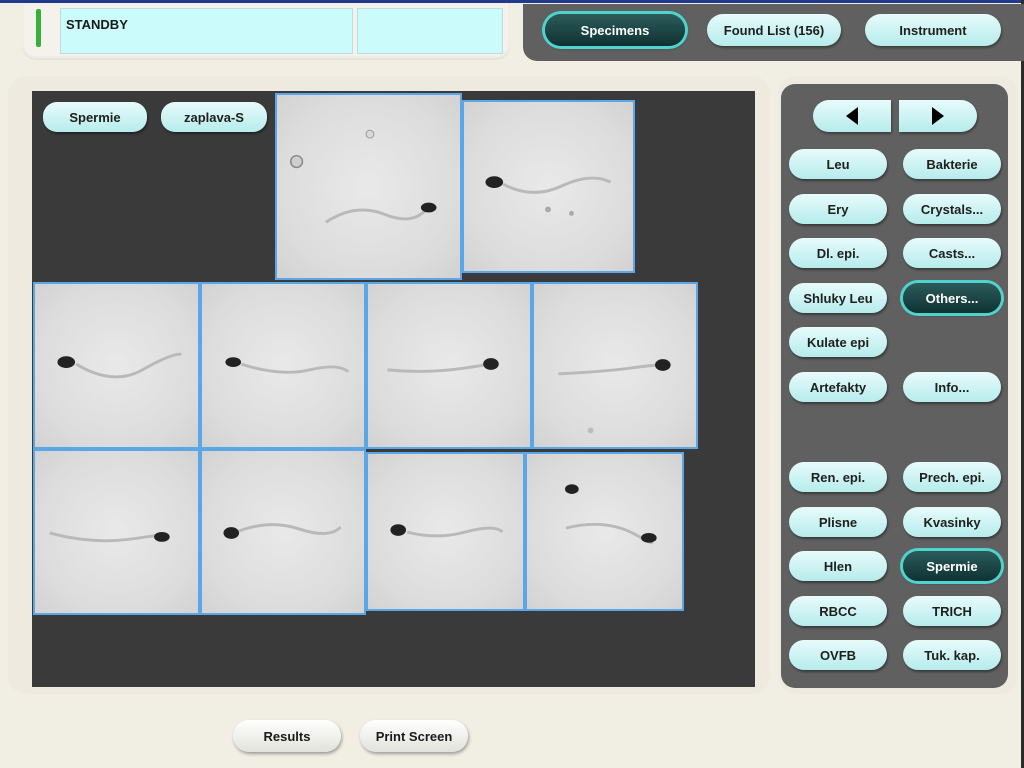  What do you see at coordinates (933, 30) in the screenshot?
I see `mode-instrument-button: Instrument` at bounding box center [933, 30].